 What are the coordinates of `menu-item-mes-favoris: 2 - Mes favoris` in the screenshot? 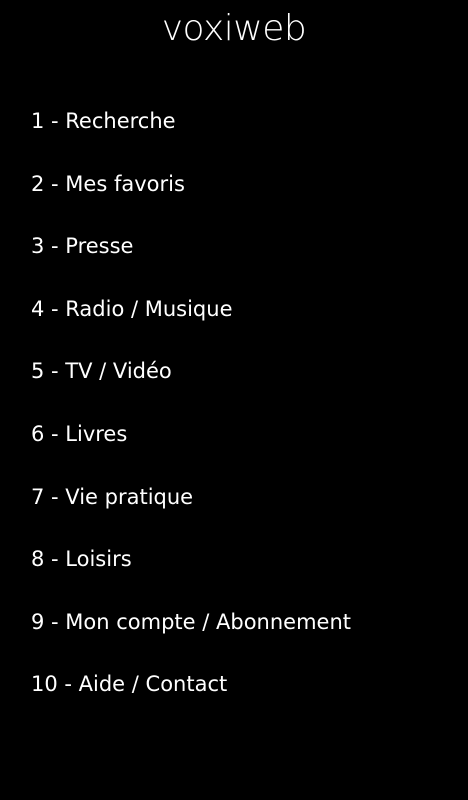 It's located at (234, 184).